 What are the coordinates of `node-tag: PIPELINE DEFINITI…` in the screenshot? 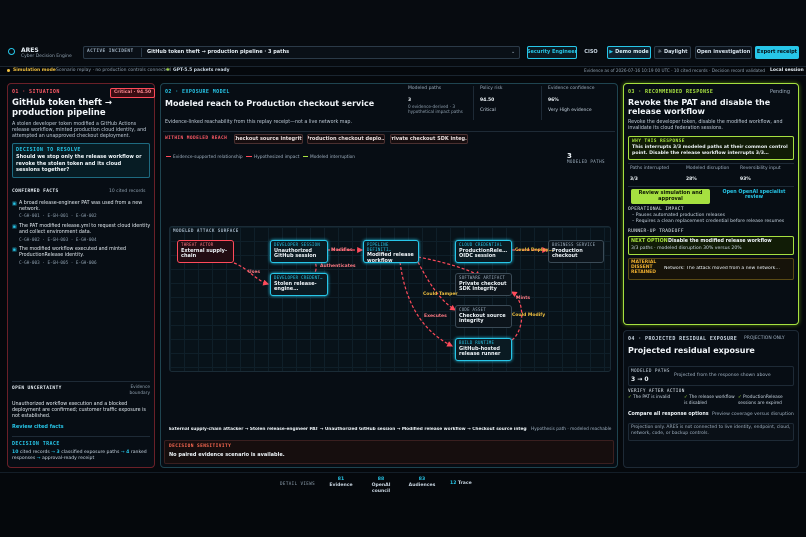 It's located at (379, 247).